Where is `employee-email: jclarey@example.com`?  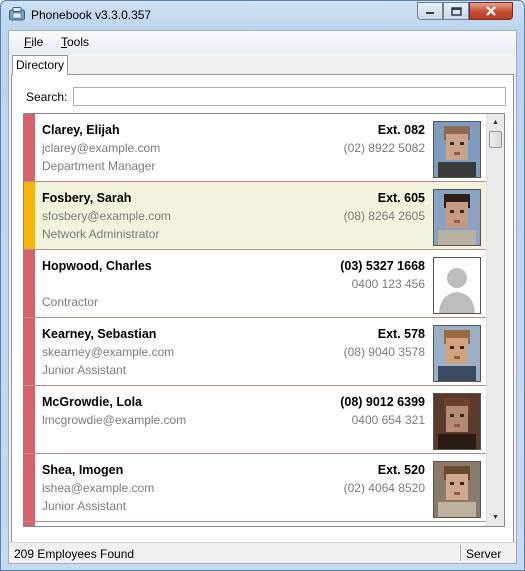
employee-email: jclarey@example.com is located at coordinates (101, 148).